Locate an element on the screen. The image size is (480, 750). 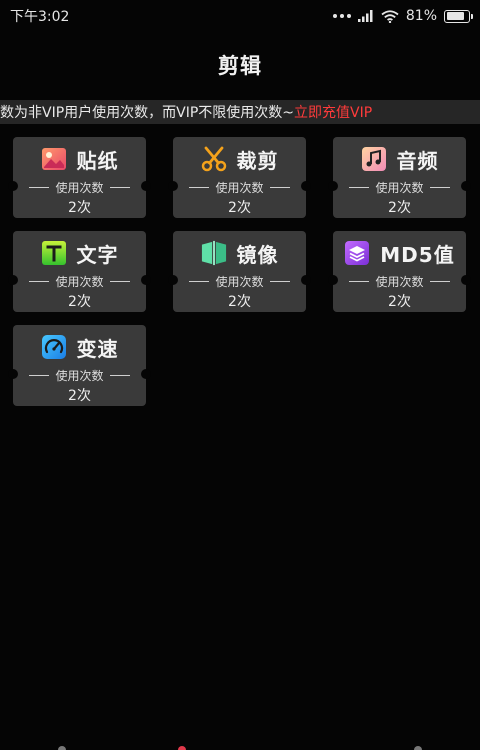
tool-card-audio: 音频 使用次数 2次 is located at coordinates (399, 177).